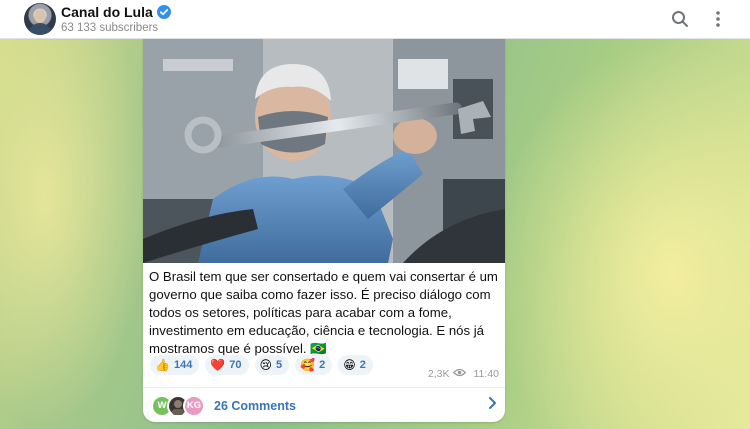 Image resolution: width=750 pixels, height=429 pixels. Describe the element at coordinates (110, 28) in the screenshot. I see `subscriber-count: 63 133 subscribers` at that location.